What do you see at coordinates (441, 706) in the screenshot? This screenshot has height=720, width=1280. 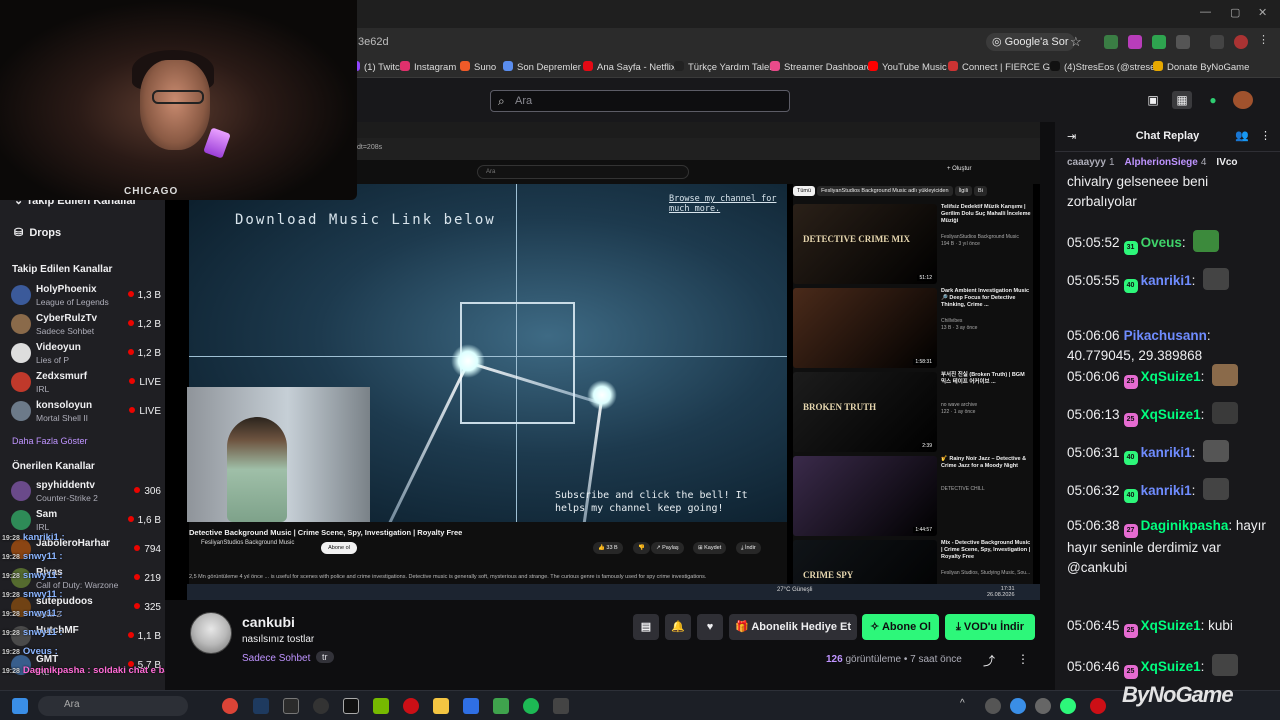 I see `file-explorer-icon` at bounding box center [441, 706].